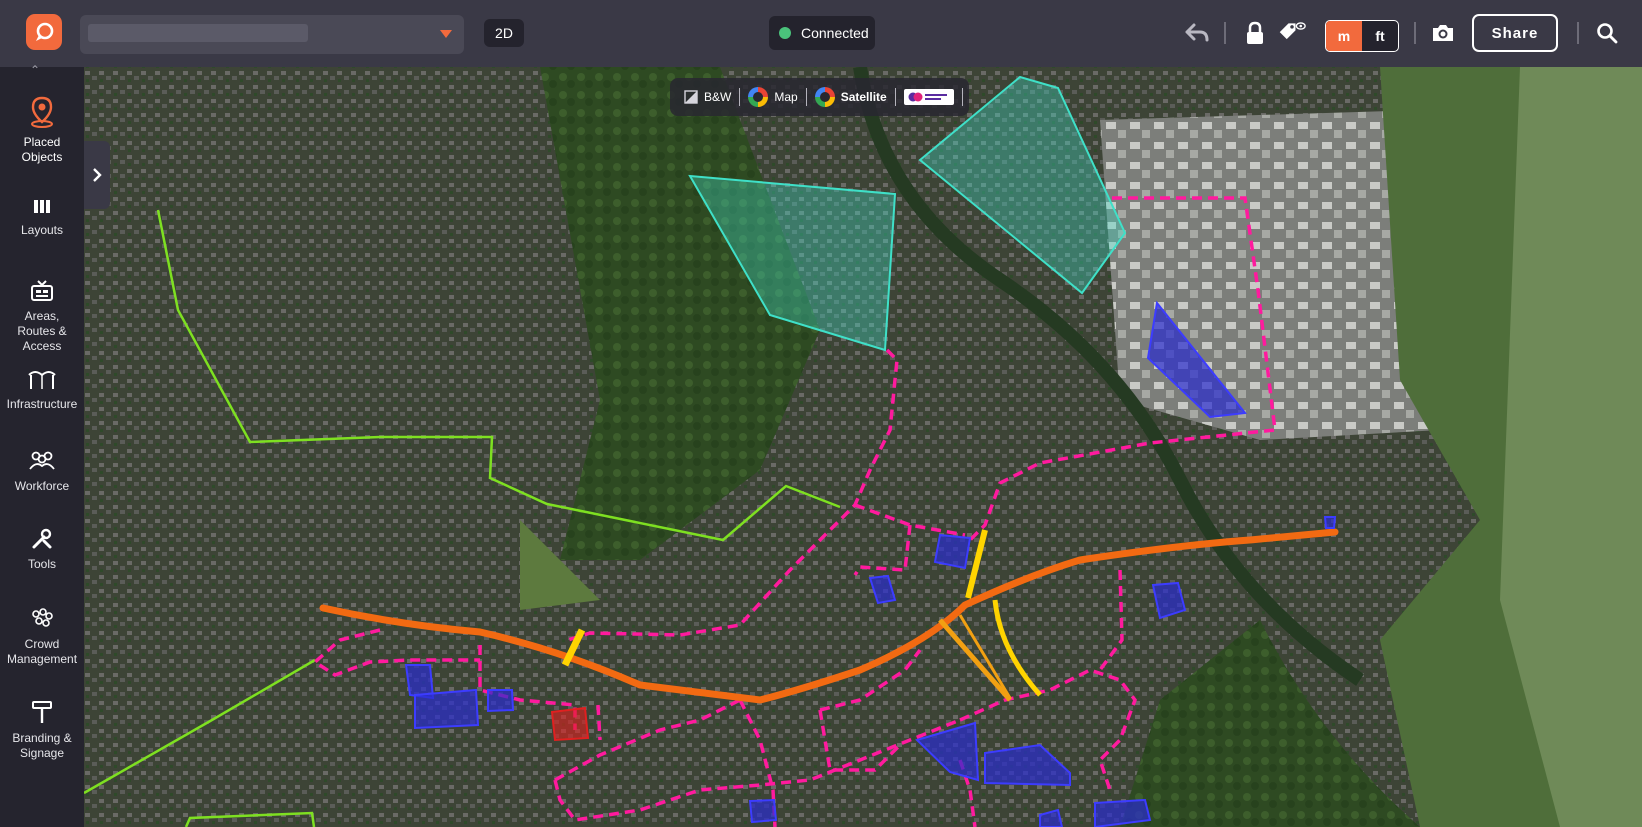 The height and width of the screenshot is (827, 1642). Describe the element at coordinates (504, 33) in the screenshot. I see `view-mode-toggle: 2D` at that location.